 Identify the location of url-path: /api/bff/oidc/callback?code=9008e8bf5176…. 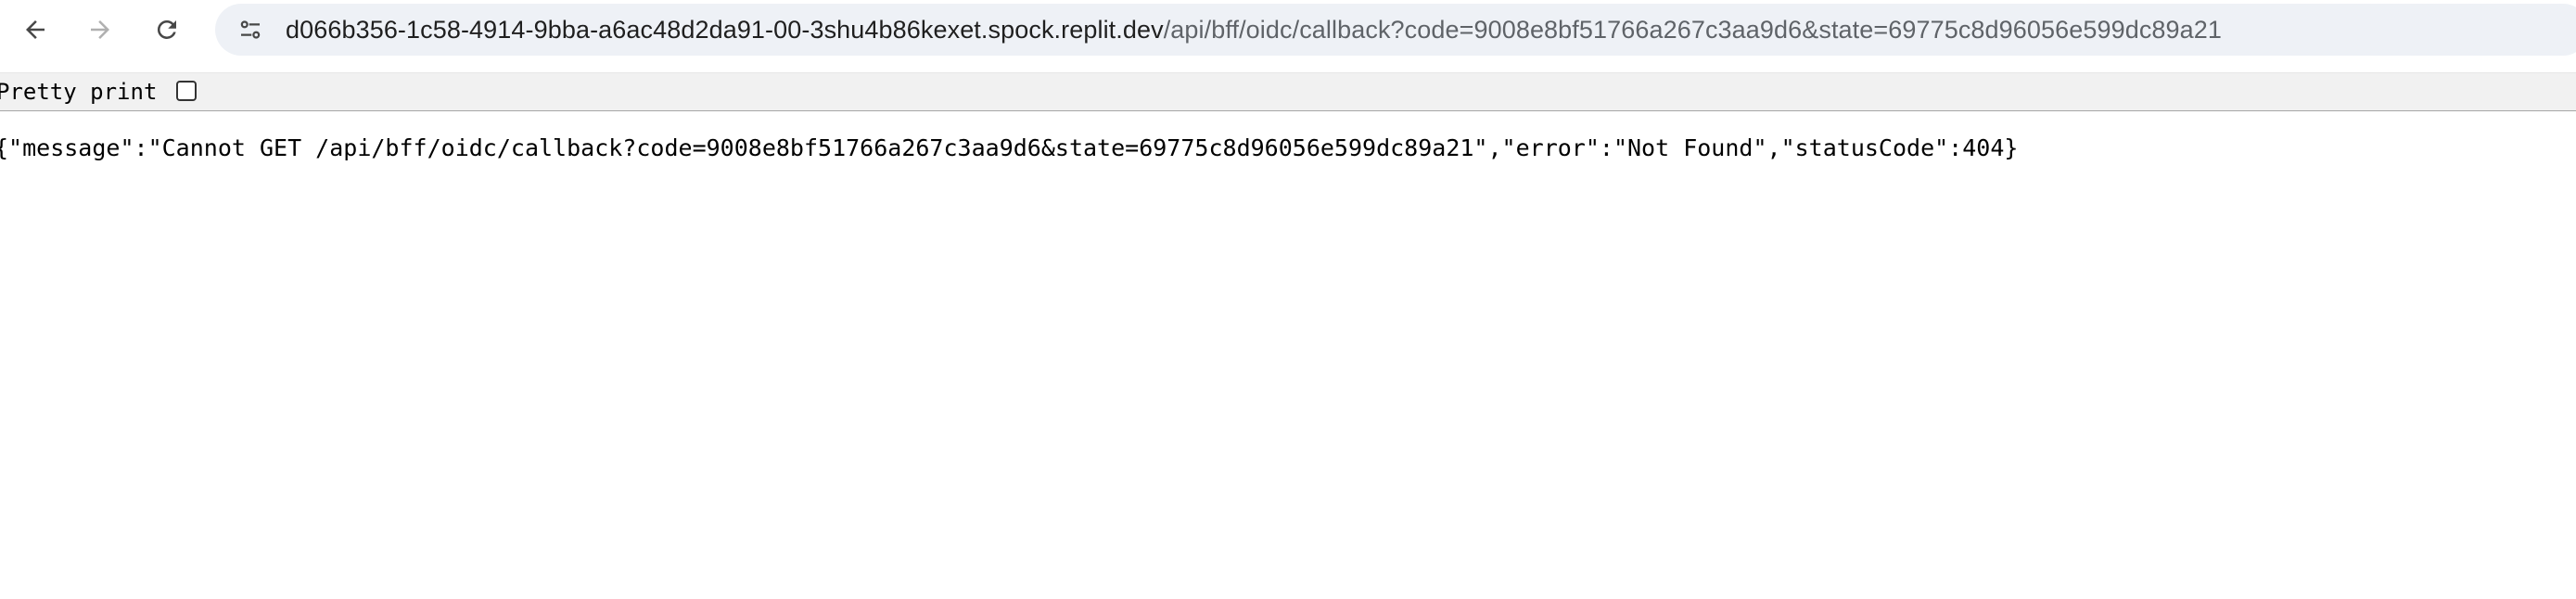
(1693, 30).